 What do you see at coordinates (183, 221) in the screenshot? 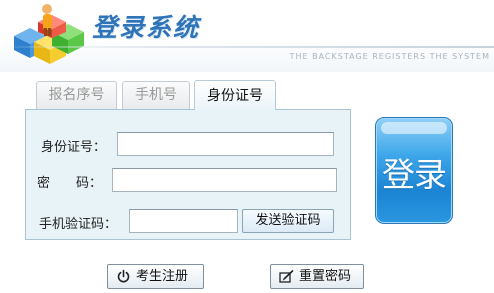
I see `sms-code-input` at bounding box center [183, 221].